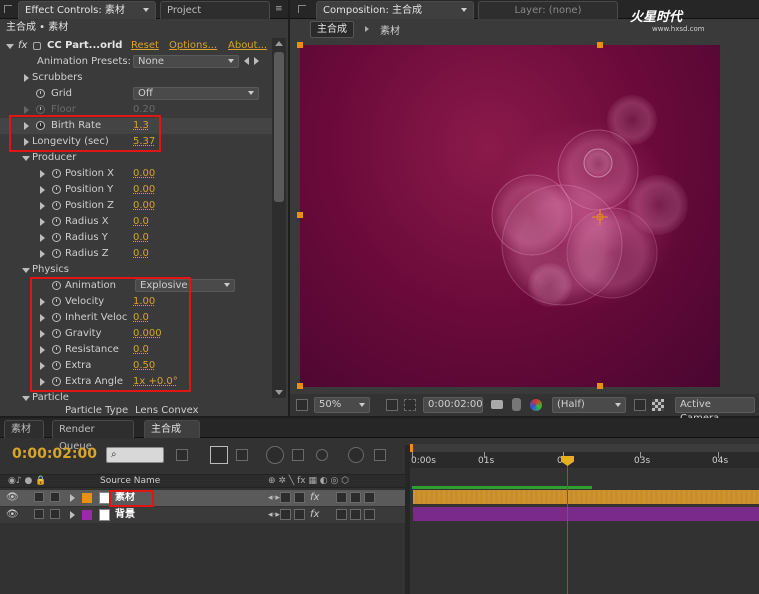 This screenshot has width=759, height=594. Describe the element at coordinates (497, 404) in the screenshot. I see `camera-snapshot-icon` at that location.